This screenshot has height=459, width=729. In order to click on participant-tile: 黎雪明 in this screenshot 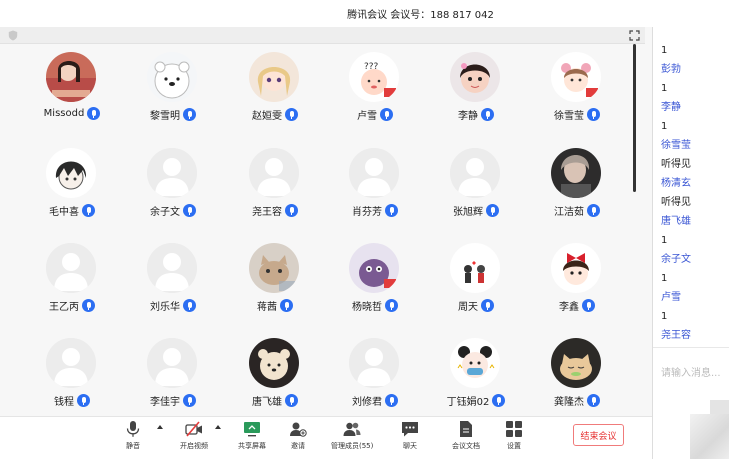, I will do `click(173, 89)`.